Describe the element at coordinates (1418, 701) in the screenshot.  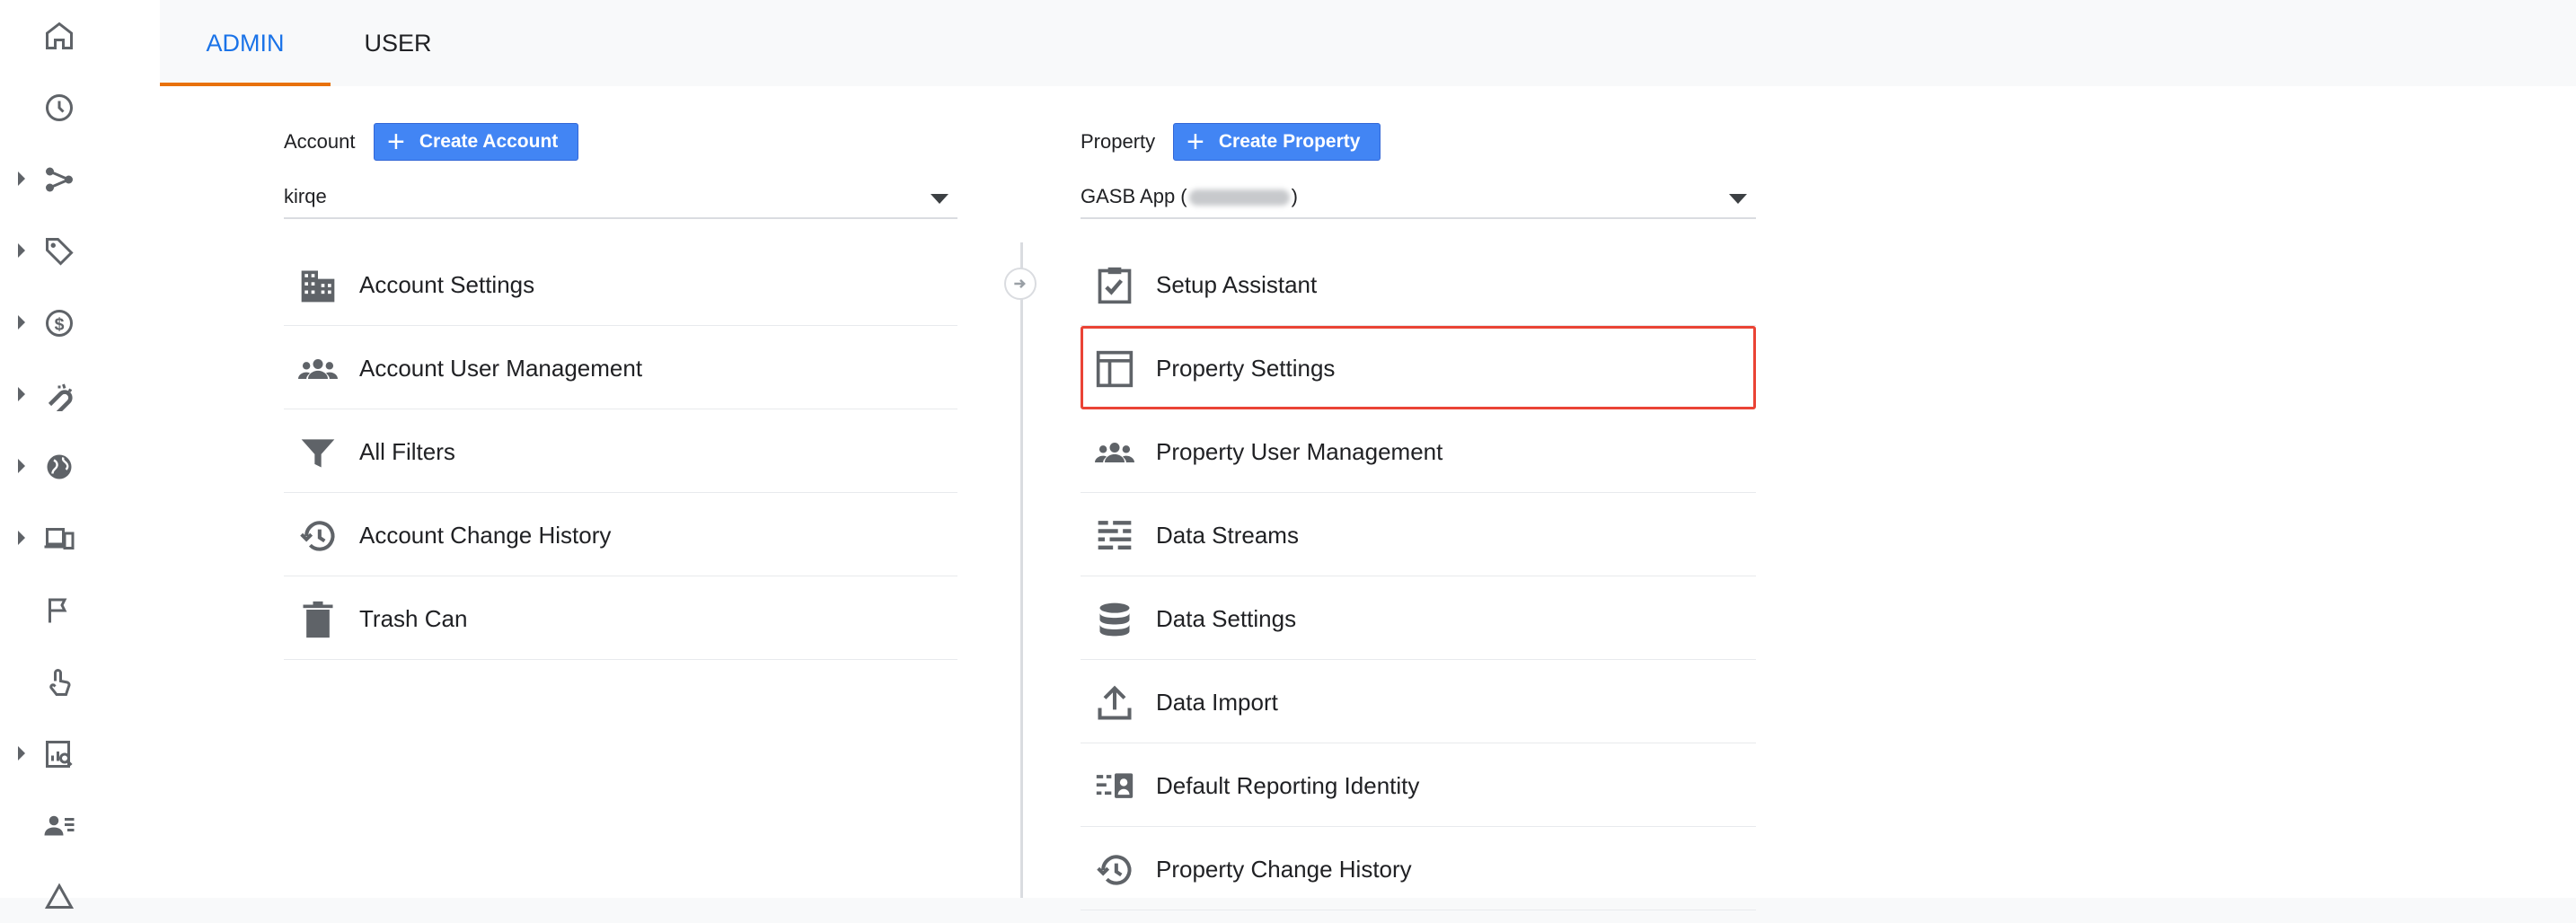
I see `menu-item-data-import: Data Import` at that location.